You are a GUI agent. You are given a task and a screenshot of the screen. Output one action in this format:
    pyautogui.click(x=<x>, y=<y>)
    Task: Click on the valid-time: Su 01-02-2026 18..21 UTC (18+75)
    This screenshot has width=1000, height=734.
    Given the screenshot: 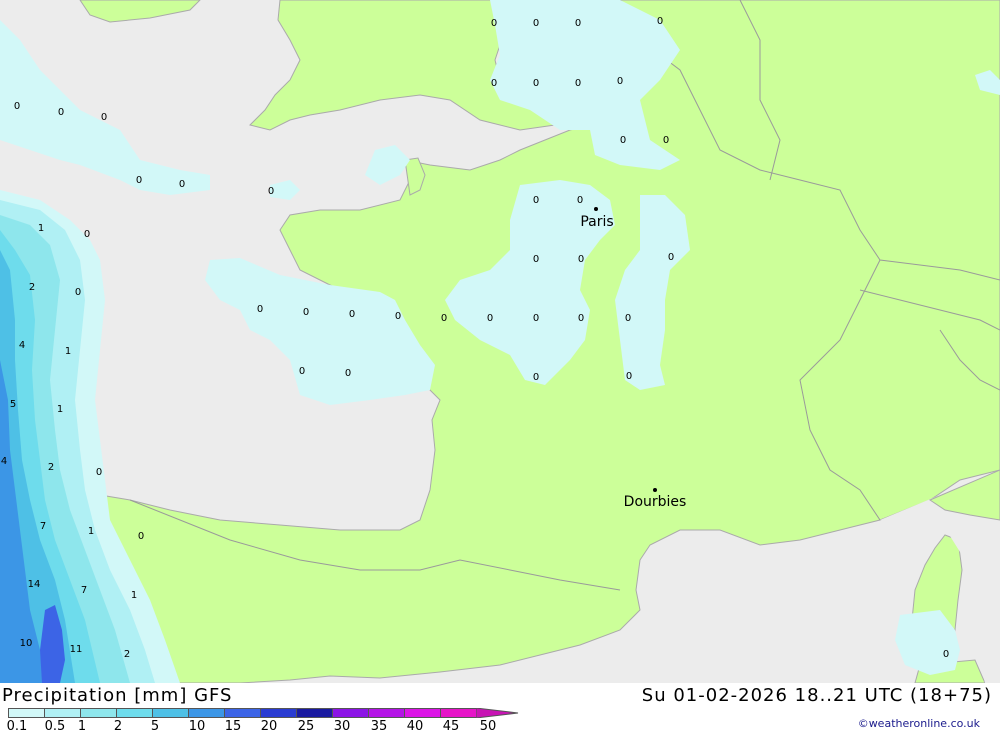 What is the action you would take?
    pyautogui.click(x=816, y=695)
    